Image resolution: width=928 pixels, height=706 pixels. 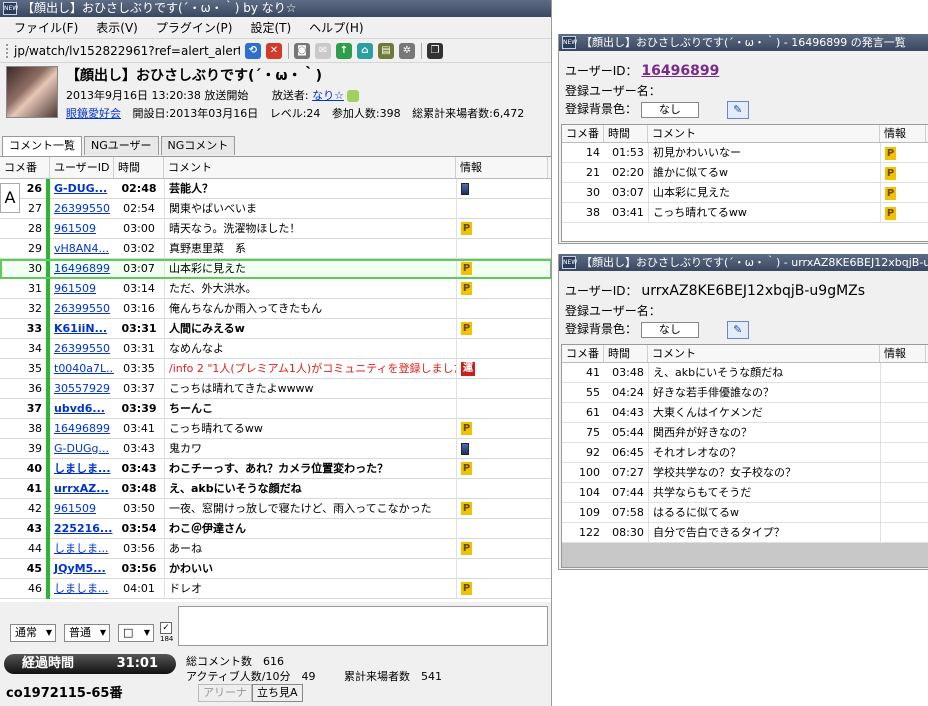 What do you see at coordinates (323, 50) in the screenshot?
I see `mail-icon: ✉` at bounding box center [323, 50].